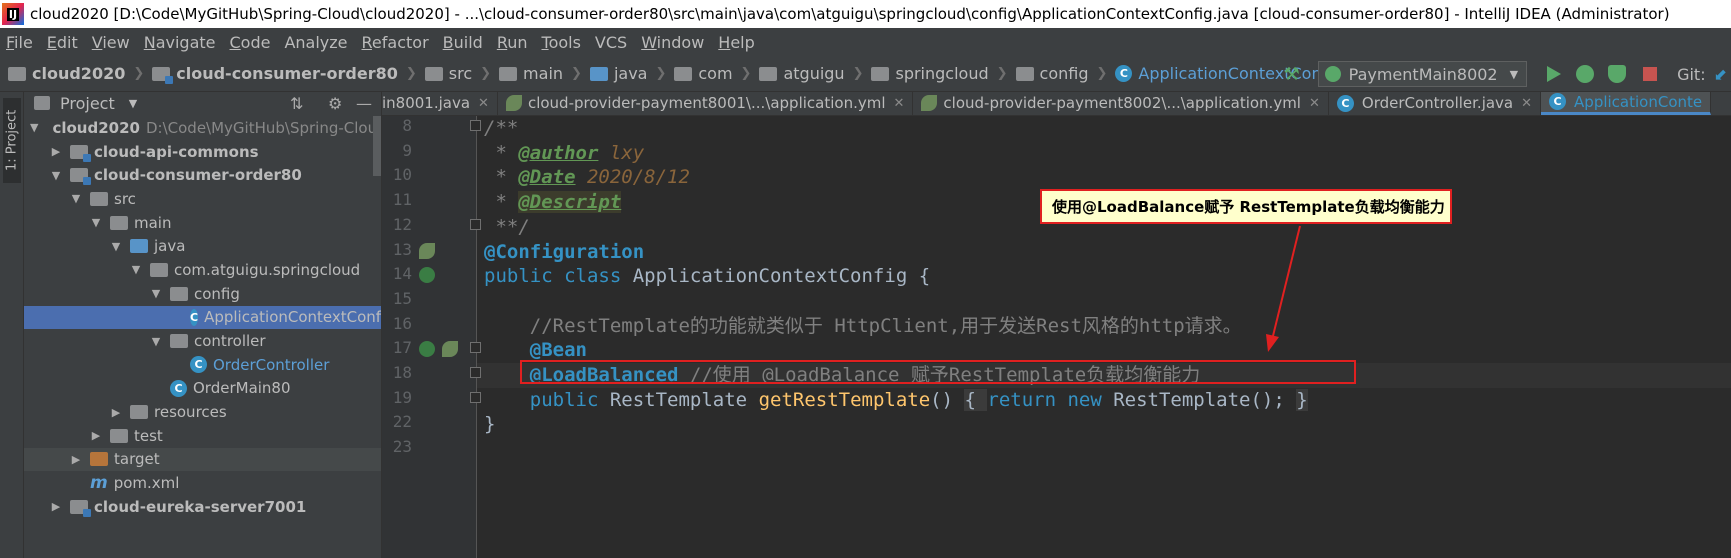 This screenshot has height=558, width=1731. I want to click on project-tool-button: 1: Project, so click(12, 140).